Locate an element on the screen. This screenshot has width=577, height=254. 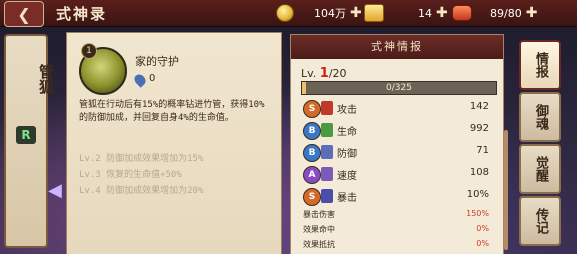
stat-row: A 速度 108 is located at coordinates (400, 175).